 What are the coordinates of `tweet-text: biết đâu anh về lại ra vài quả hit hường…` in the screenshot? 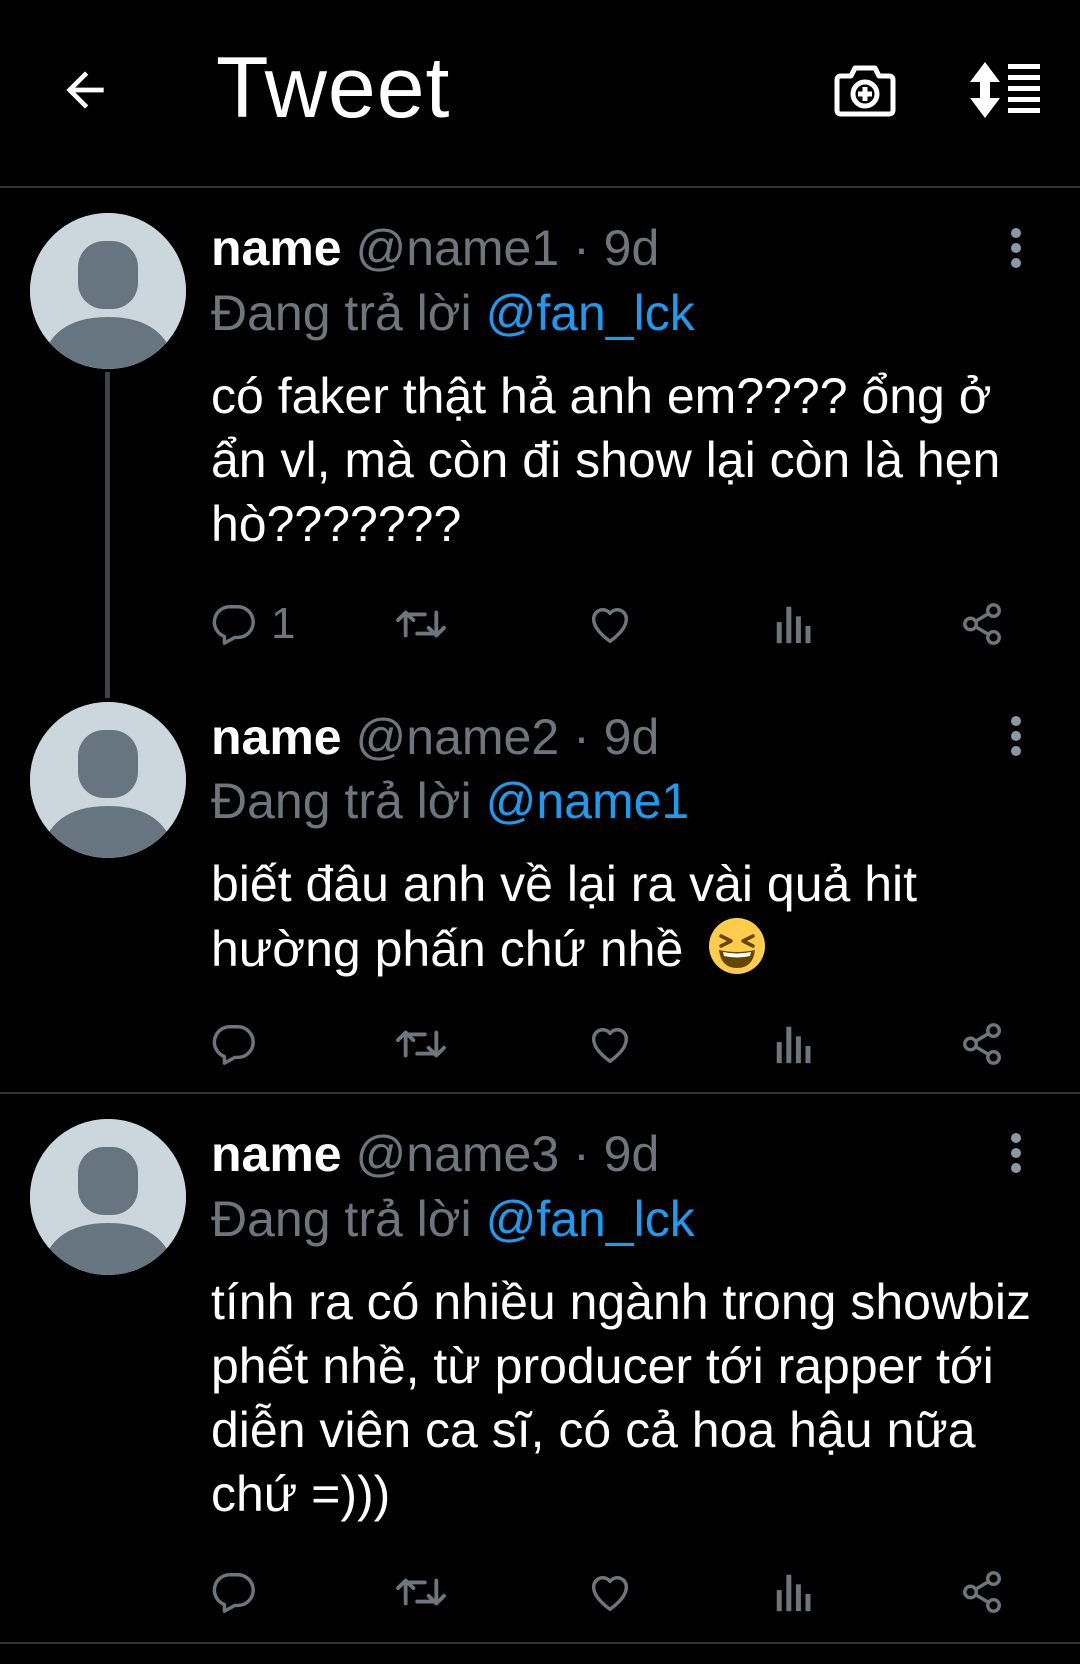 It's located at (564, 916).